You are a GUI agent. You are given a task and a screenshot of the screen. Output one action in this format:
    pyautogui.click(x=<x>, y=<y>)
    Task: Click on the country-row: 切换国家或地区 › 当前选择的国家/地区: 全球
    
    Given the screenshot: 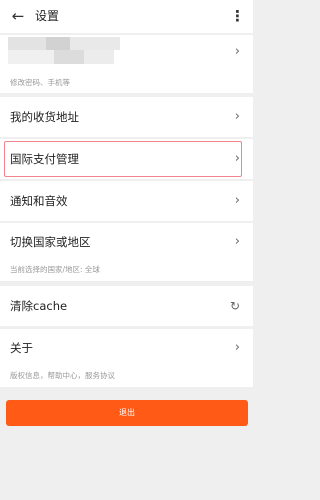 What is the action you would take?
    pyautogui.click(x=126, y=252)
    